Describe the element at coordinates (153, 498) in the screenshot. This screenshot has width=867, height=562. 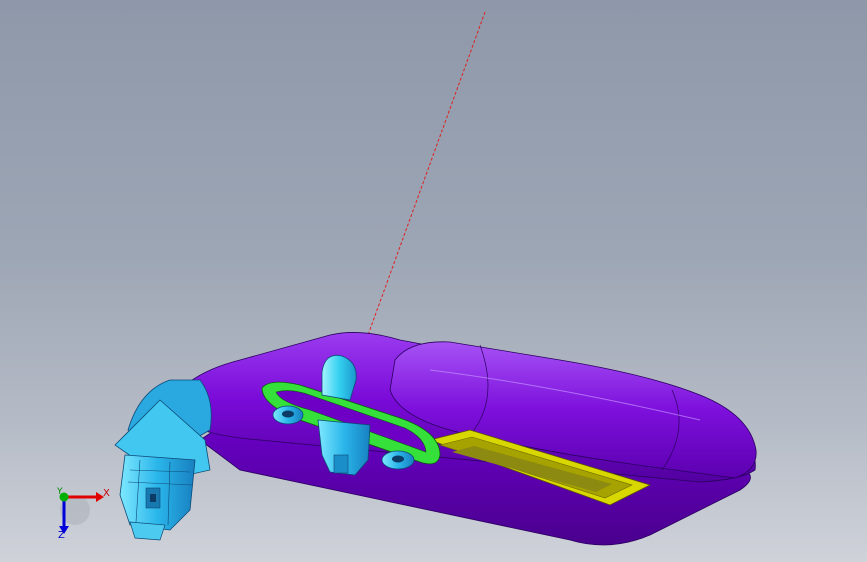
I see `connector-slot` at that location.